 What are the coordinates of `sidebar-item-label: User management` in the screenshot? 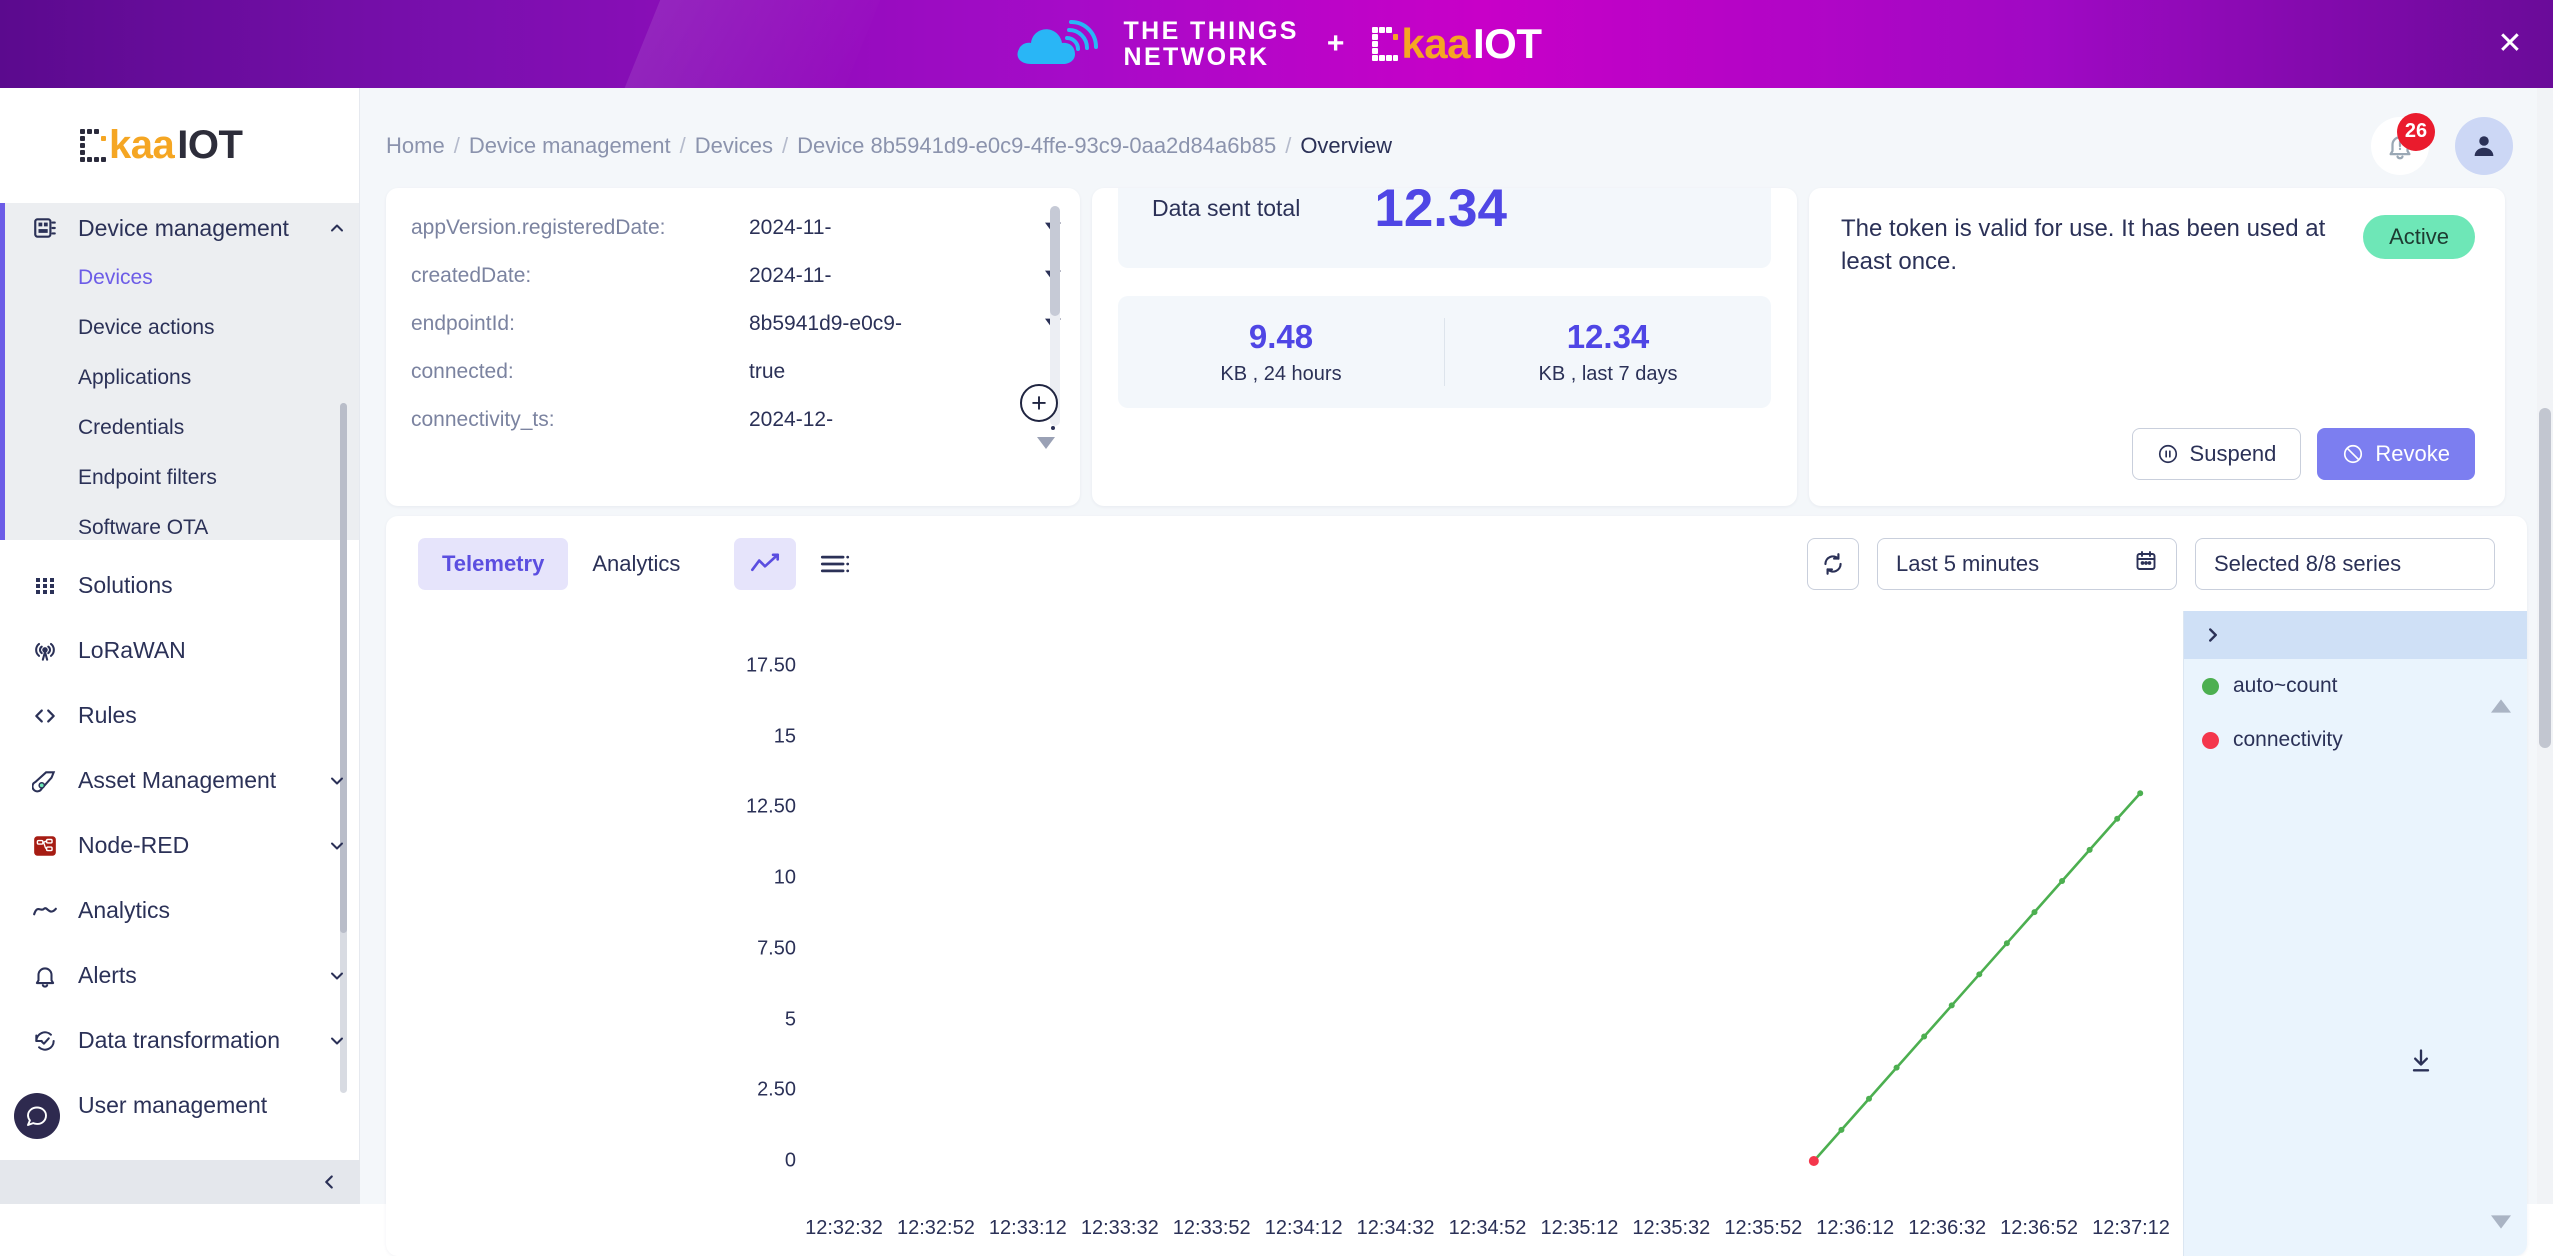 It's located at (173, 1105).